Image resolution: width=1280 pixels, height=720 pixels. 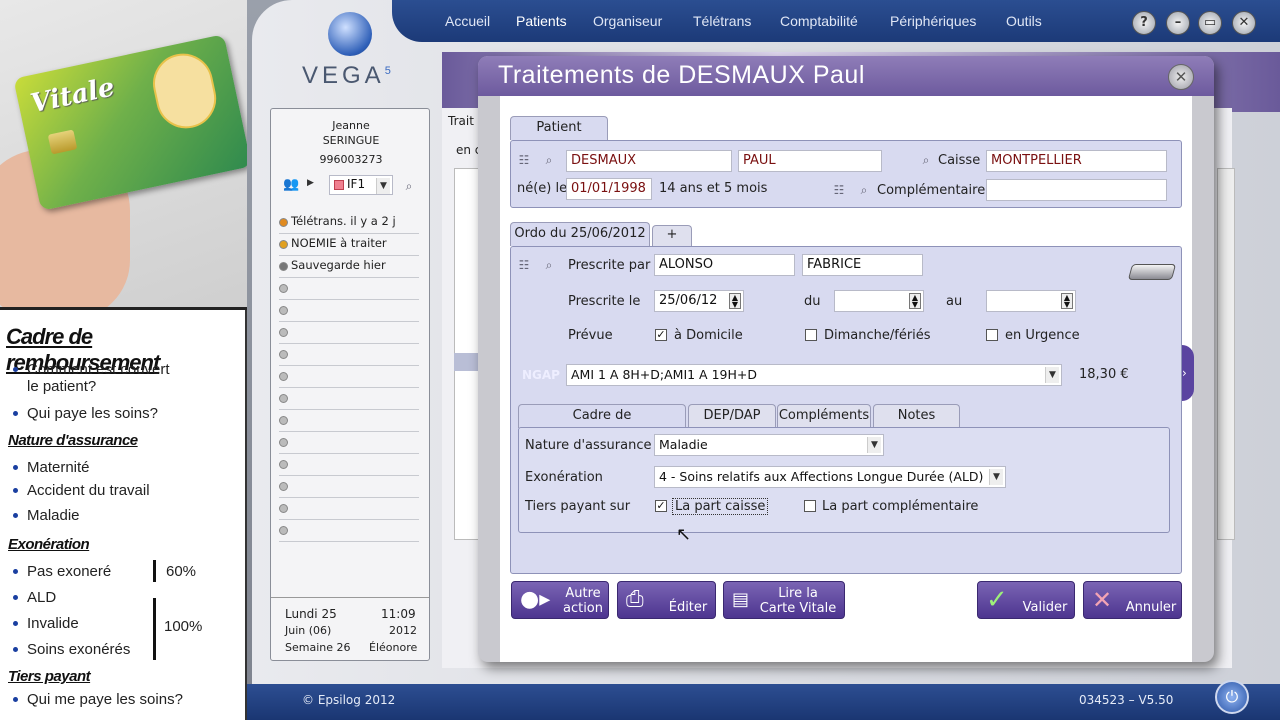 I want to click on birth-date-field: 01/01/1998, so click(x=609, y=189).